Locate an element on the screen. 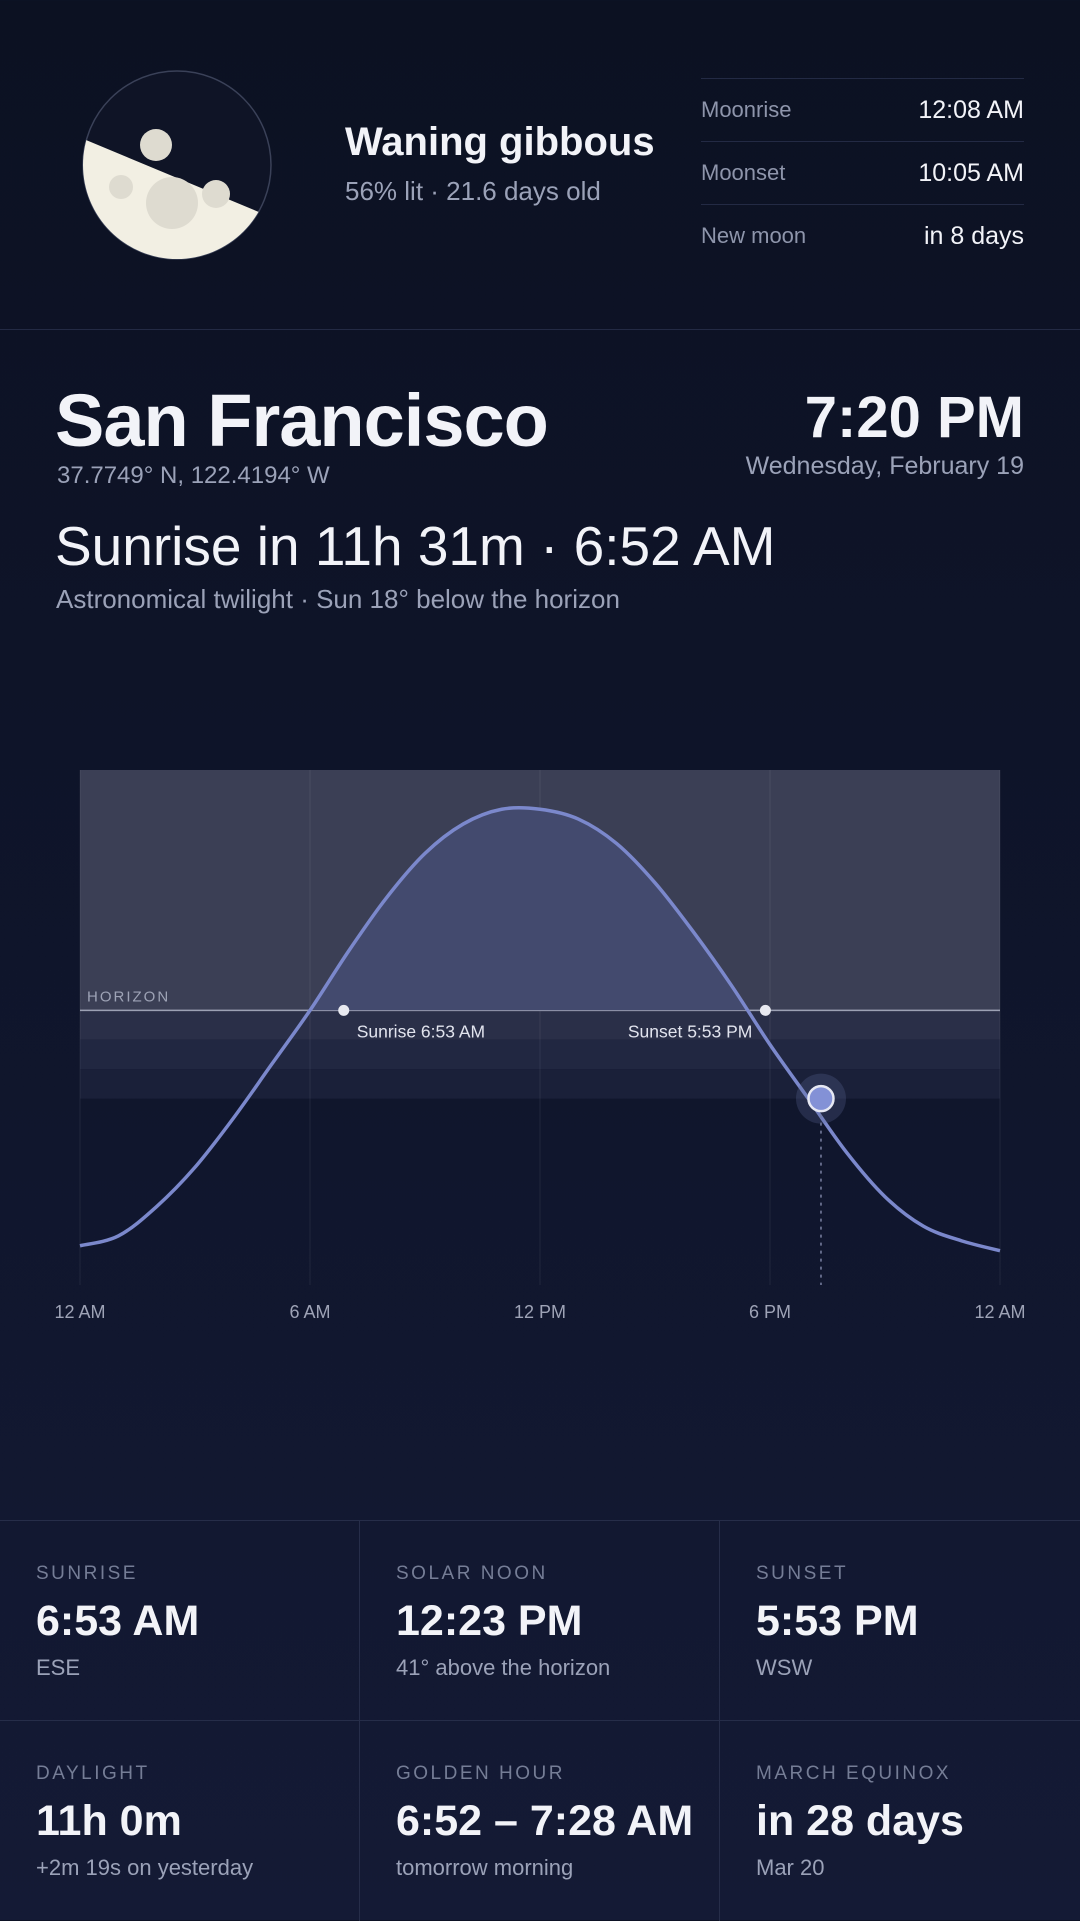 The height and width of the screenshot is (1921, 1080). new-moon-value: in 8 days is located at coordinates (973, 235).